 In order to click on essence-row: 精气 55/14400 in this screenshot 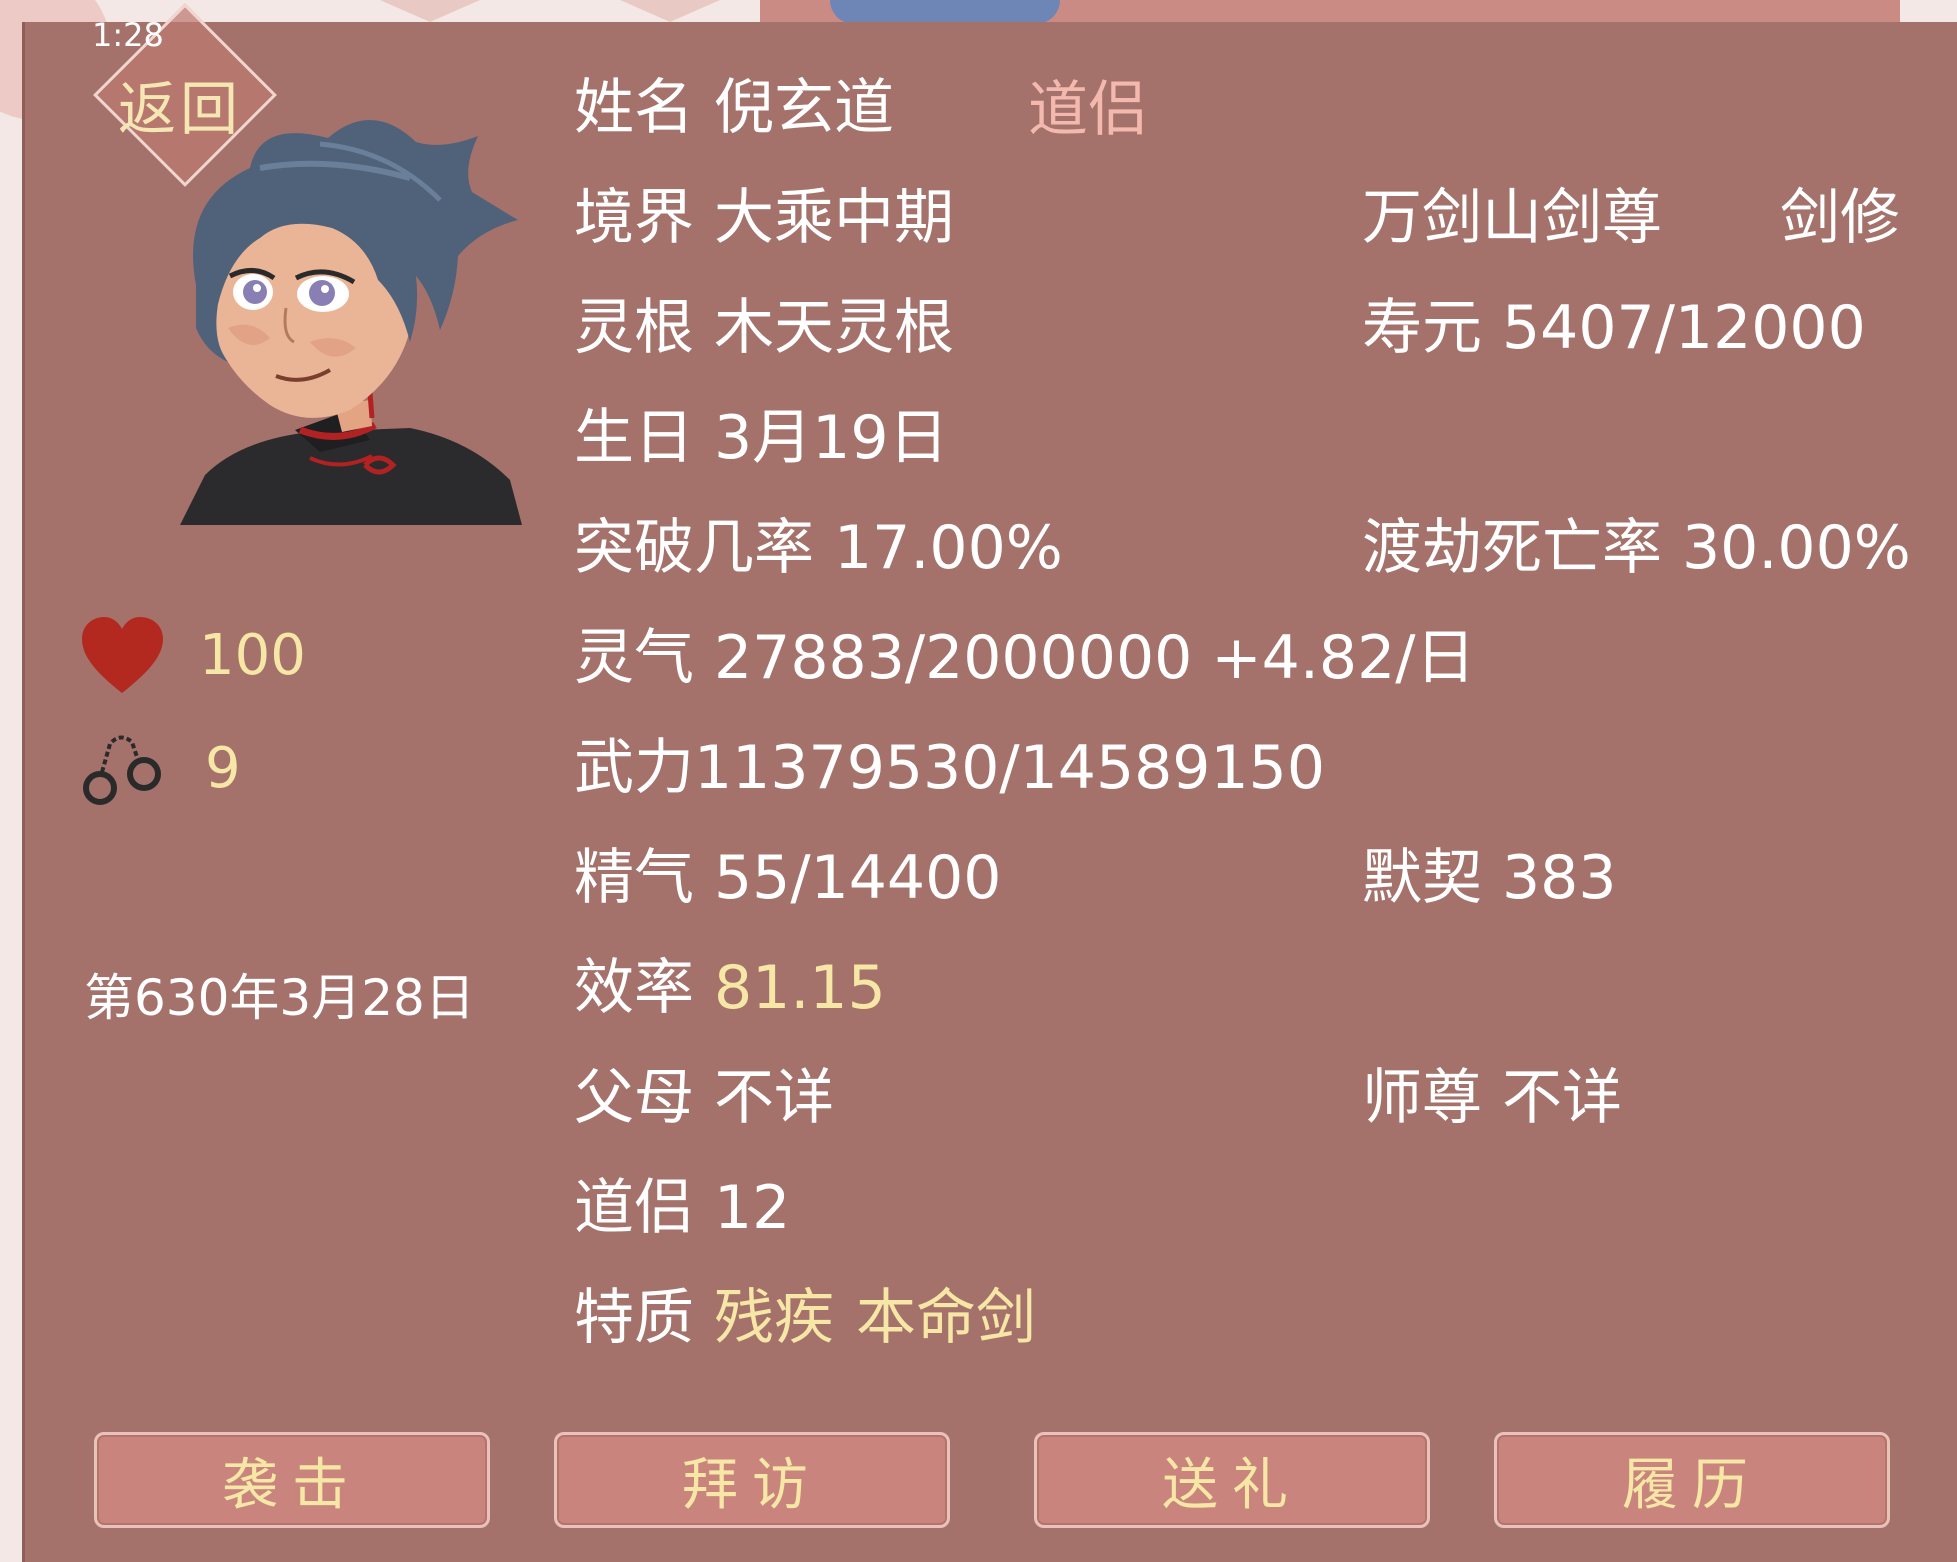, I will do `click(787, 878)`.